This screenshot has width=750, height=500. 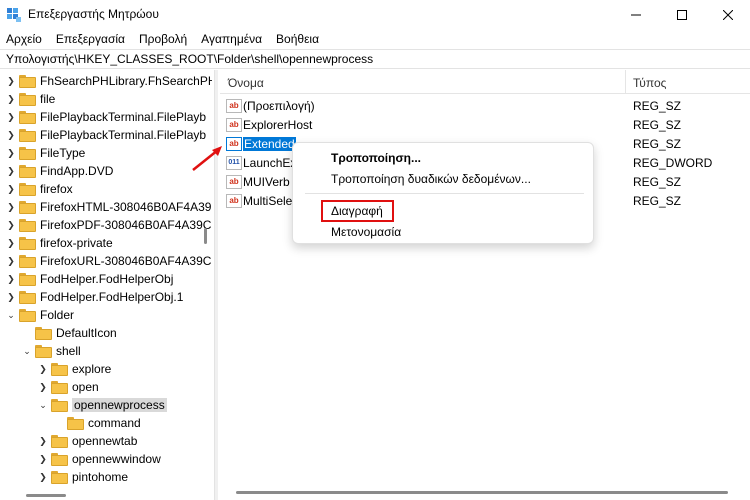 I want to click on tree-item: ❯ file, so click(x=30, y=99).